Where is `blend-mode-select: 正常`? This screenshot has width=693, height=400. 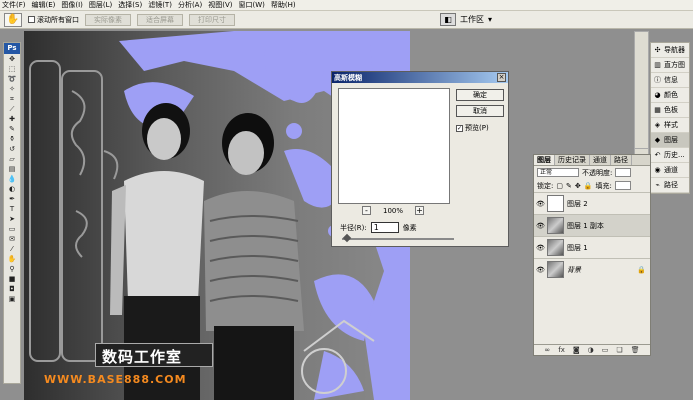 blend-mode-select: 正常 is located at coordinates (558, 172).